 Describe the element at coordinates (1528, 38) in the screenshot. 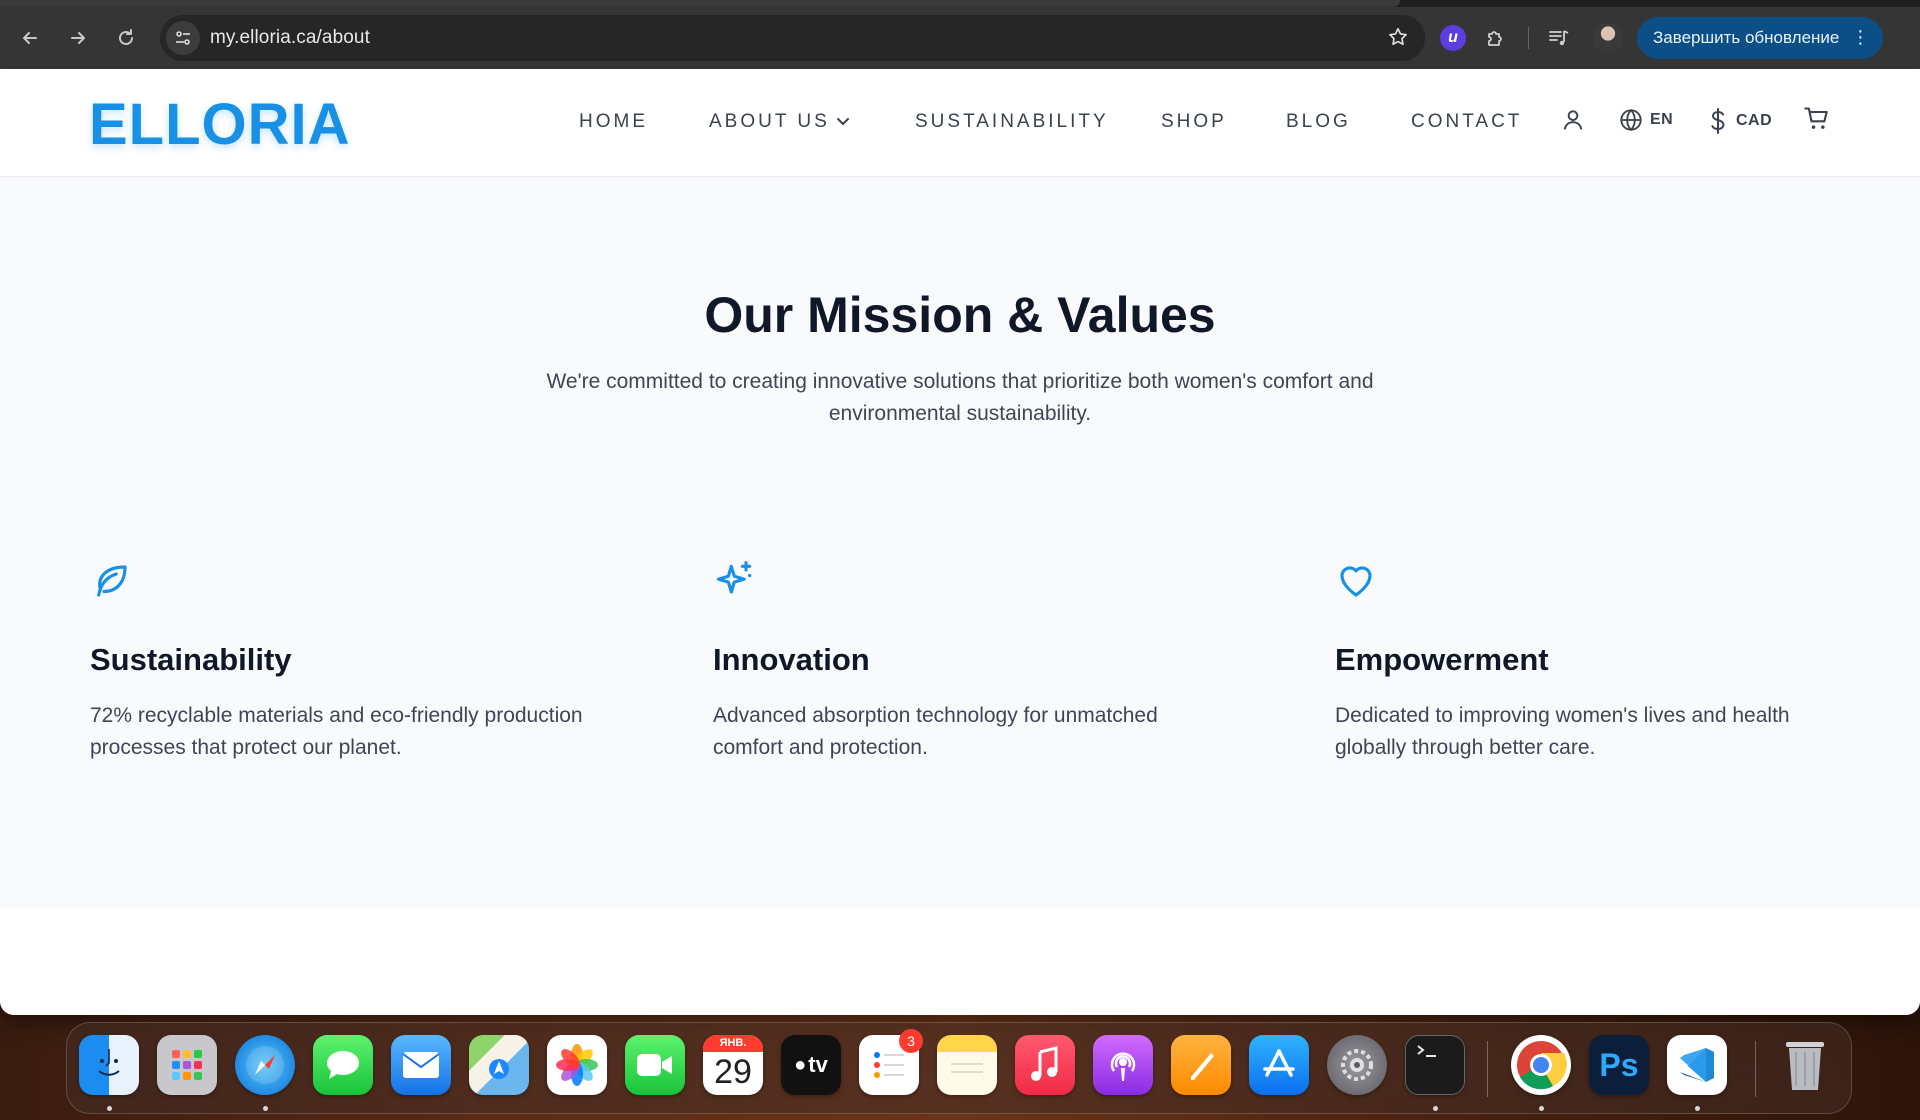

I see `toolbar-divider` at that location.